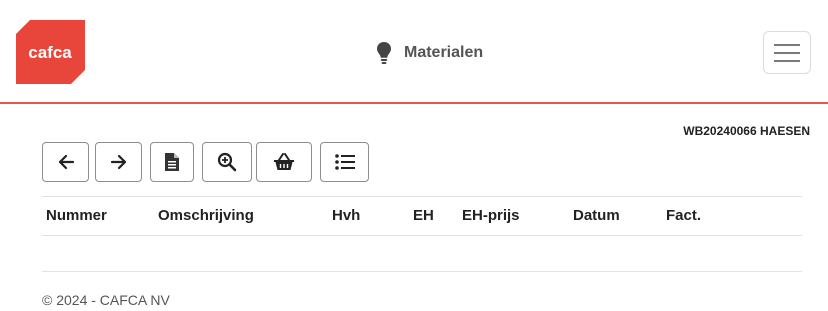  I want to click on column-header-fact: Fact., so click(683, 215).